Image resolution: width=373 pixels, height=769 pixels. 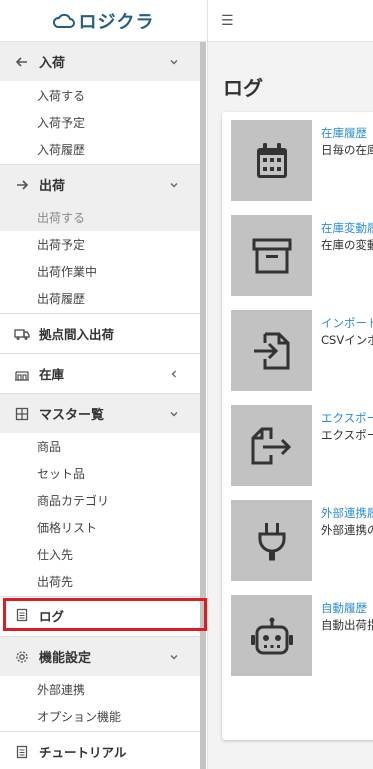 What do you see at coordinates (100, 184) in the screenshot?
I see `nav-group-shipping: 出荷` at bounding box center [100, 184].